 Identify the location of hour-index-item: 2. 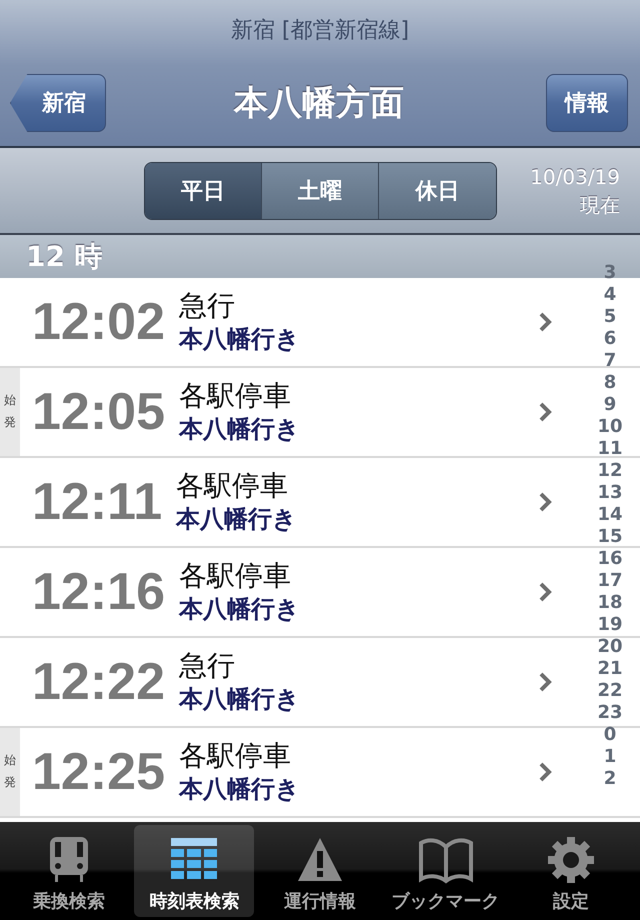
(610, 779).